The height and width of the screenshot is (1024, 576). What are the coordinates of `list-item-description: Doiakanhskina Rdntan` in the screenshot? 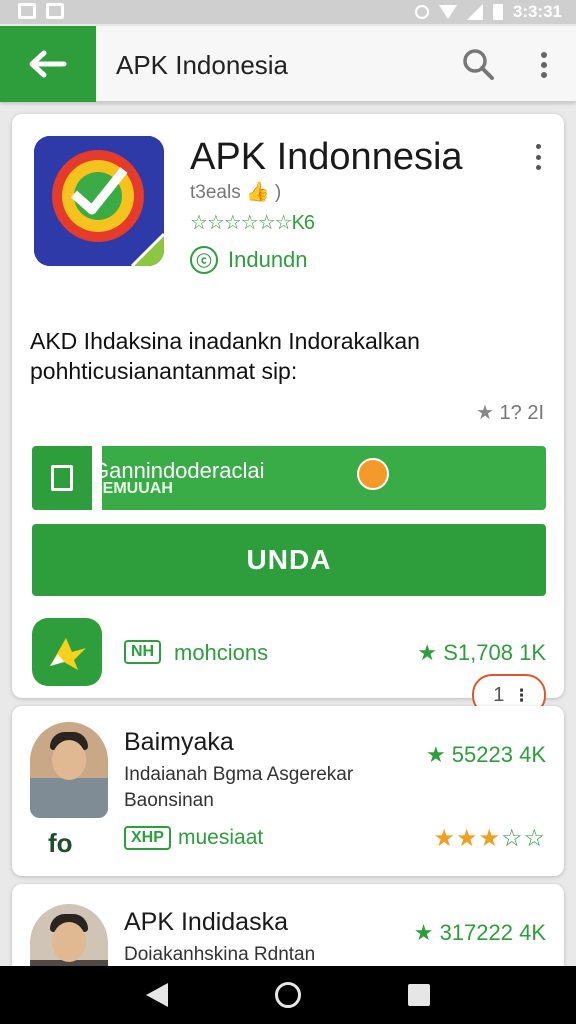 It's located at (220, 954).